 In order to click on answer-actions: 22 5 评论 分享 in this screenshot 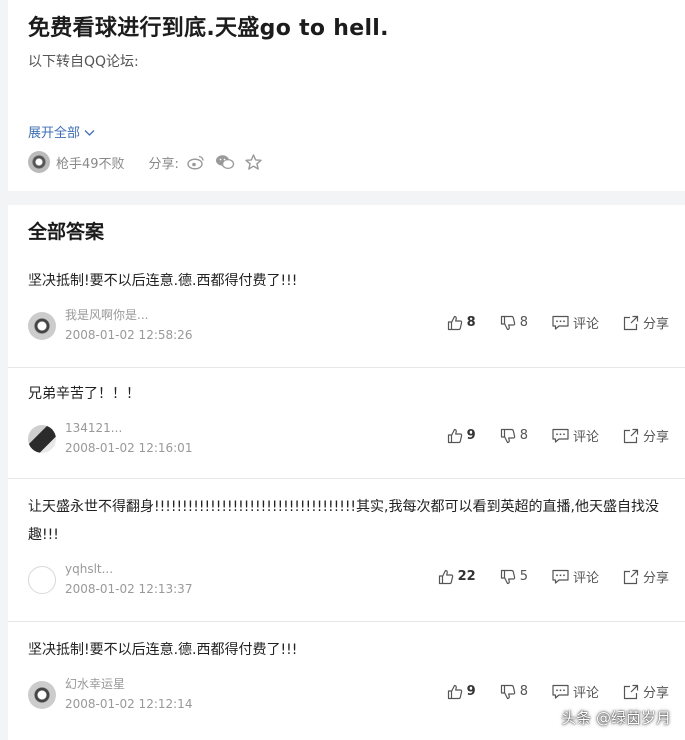, I will do `click(553, 576)`.